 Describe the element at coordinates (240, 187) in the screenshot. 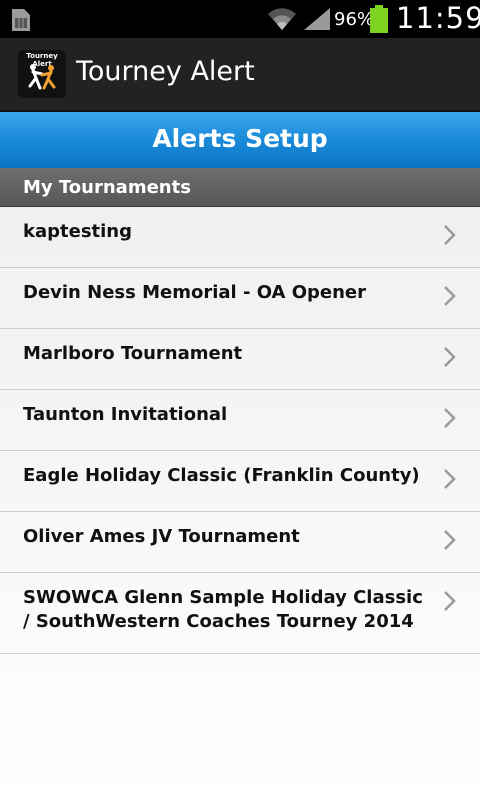

I see `section-header: My Tournaments` at that location.